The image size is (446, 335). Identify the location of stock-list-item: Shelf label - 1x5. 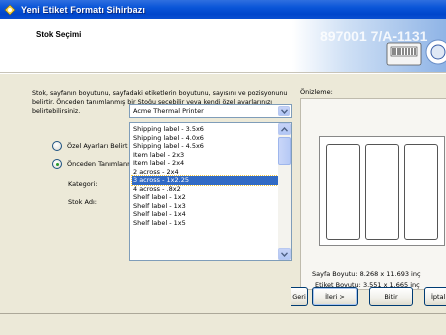
(205, 223).